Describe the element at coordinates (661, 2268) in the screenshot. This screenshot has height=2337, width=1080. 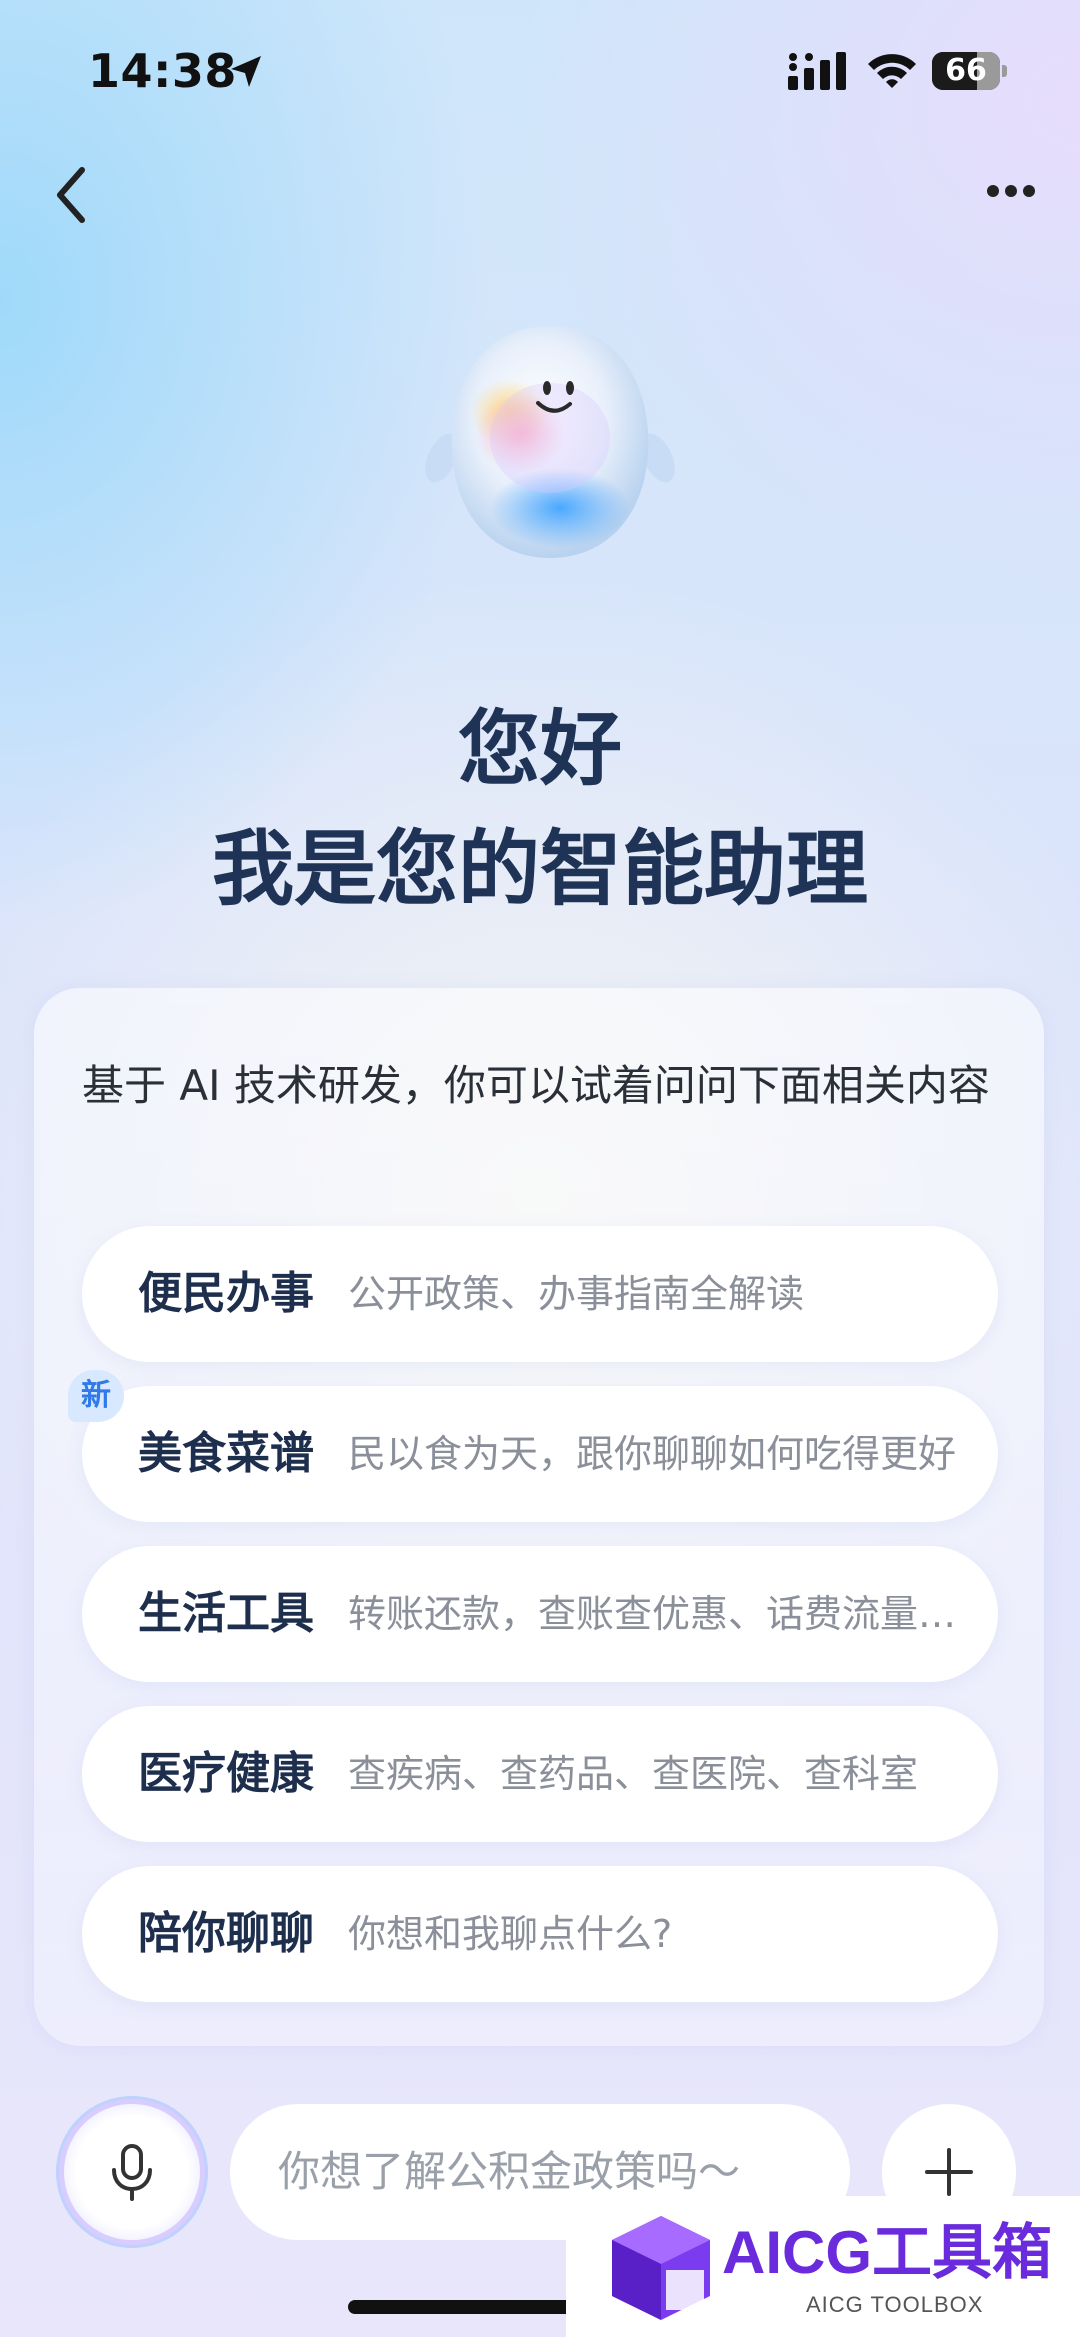
I see `aicg-logo` at that location.